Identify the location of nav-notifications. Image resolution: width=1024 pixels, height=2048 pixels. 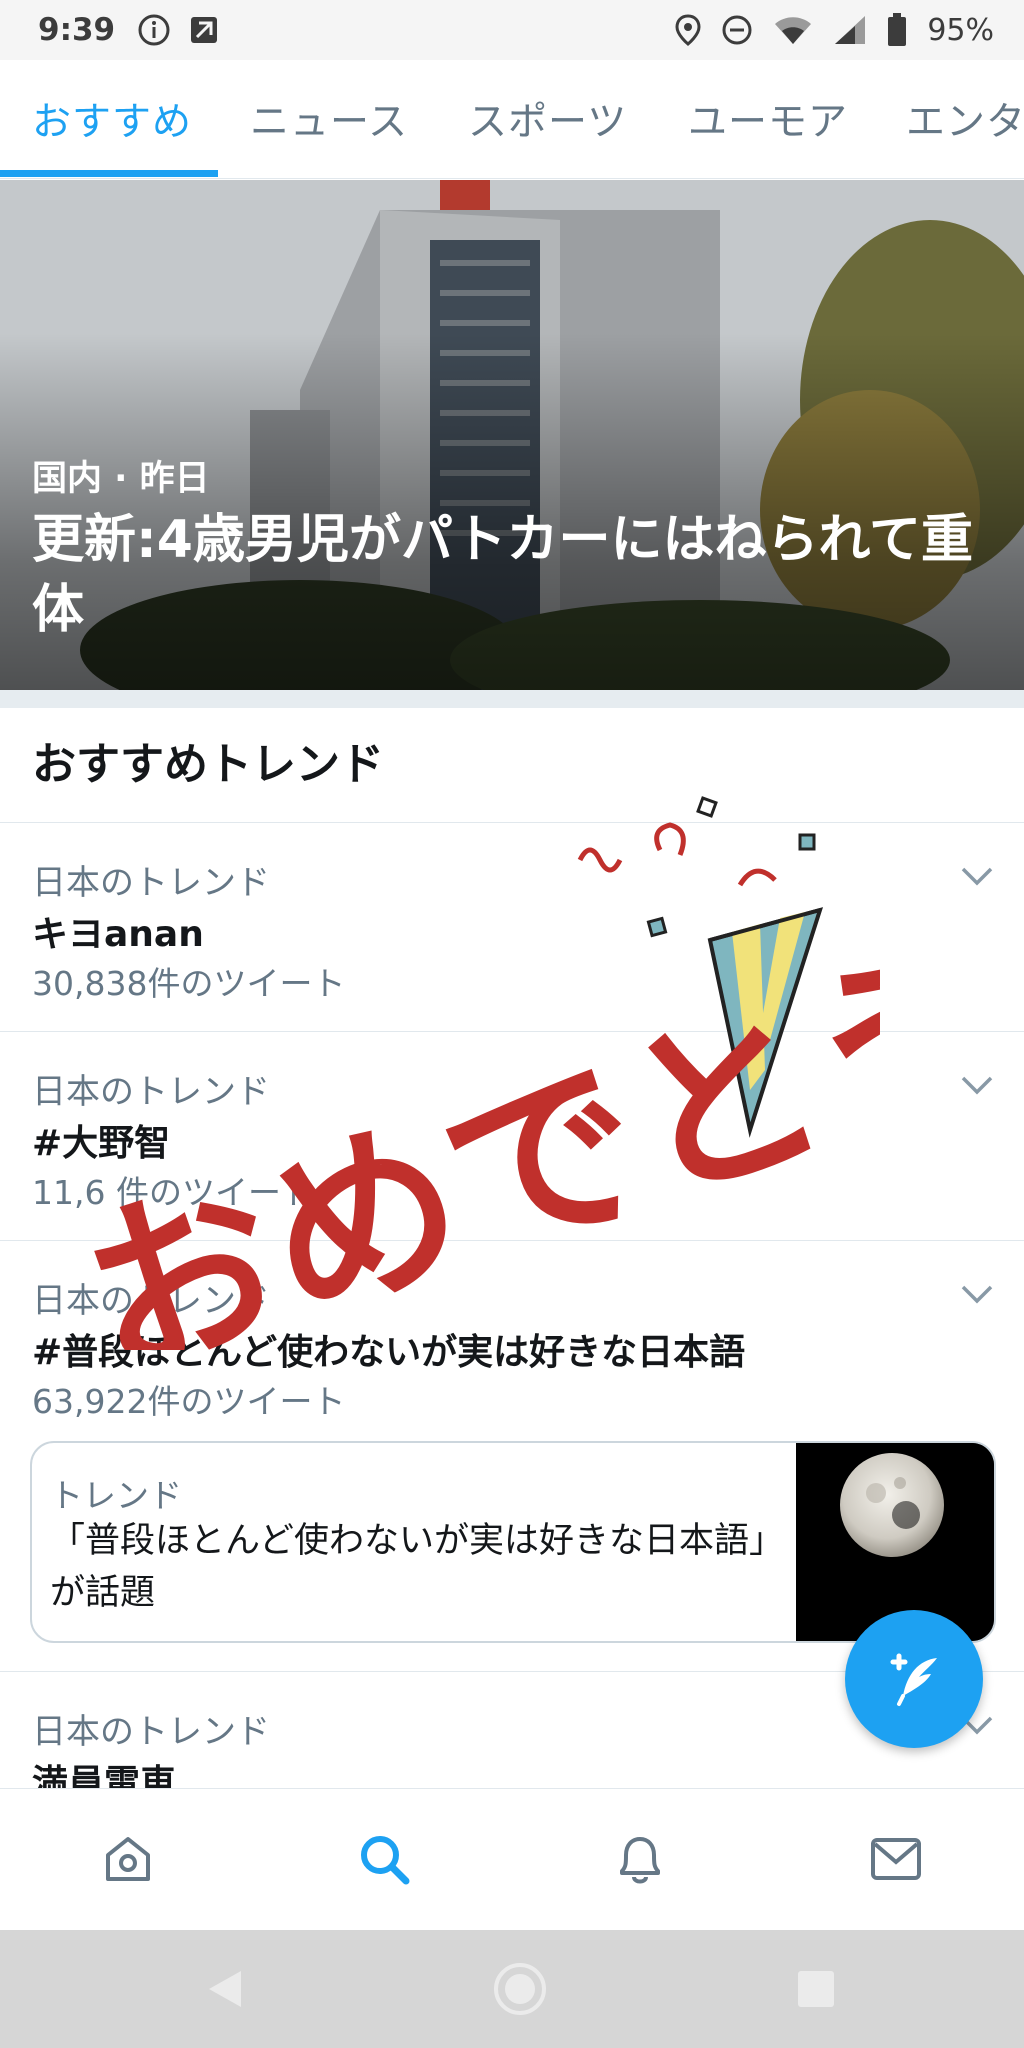
(640, 1859).